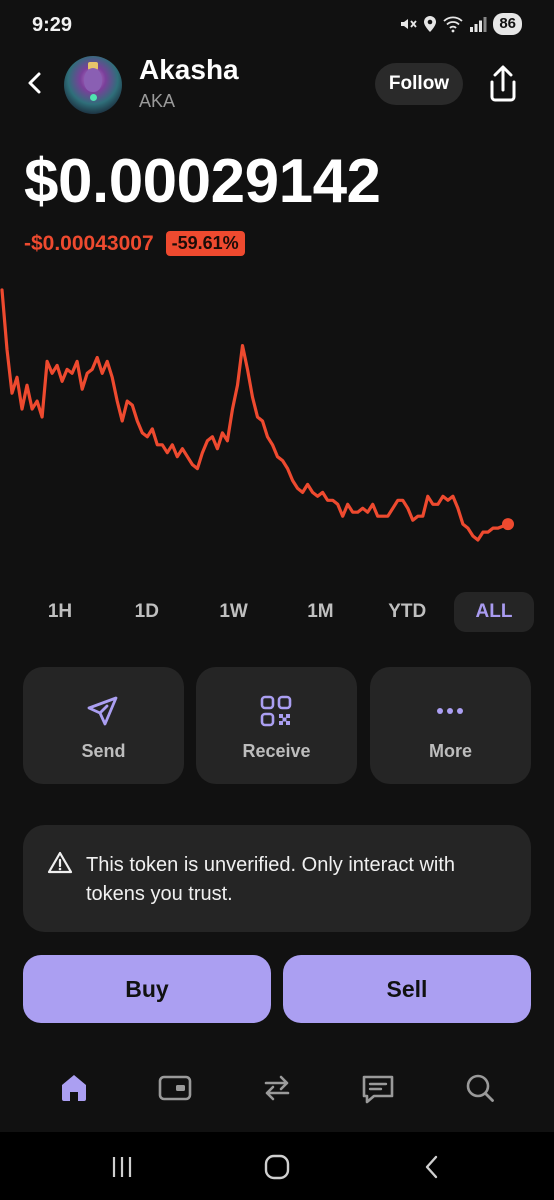  I want to click on home-circle-icon, so click(277, 1167).